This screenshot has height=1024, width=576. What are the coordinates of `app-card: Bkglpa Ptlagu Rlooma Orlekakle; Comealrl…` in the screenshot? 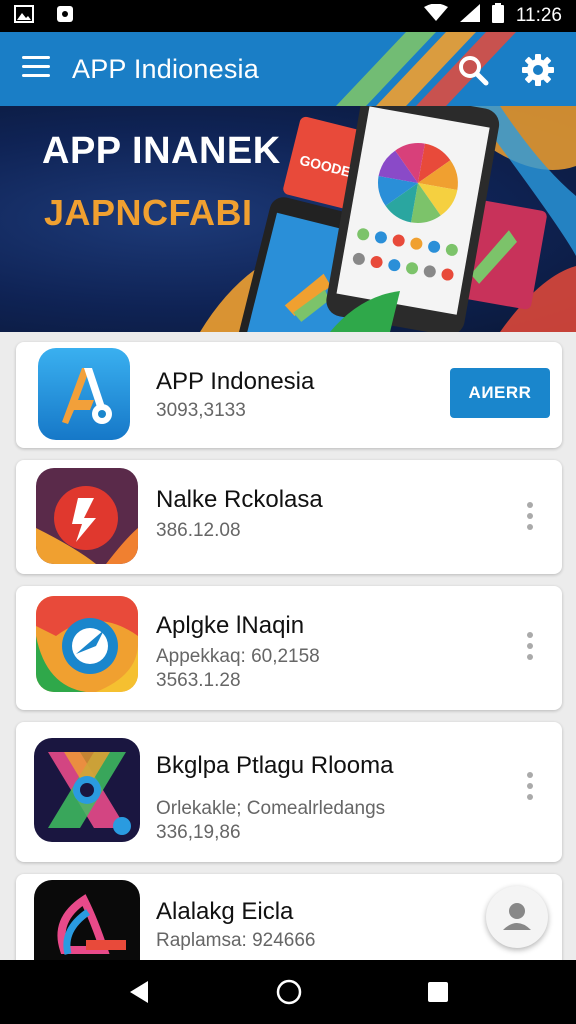 It's located at (289, 792).